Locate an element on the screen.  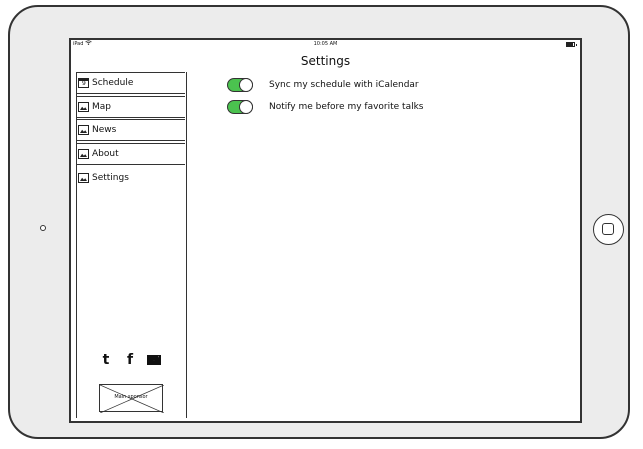
battery-icon is located at coordinates (571, 44).